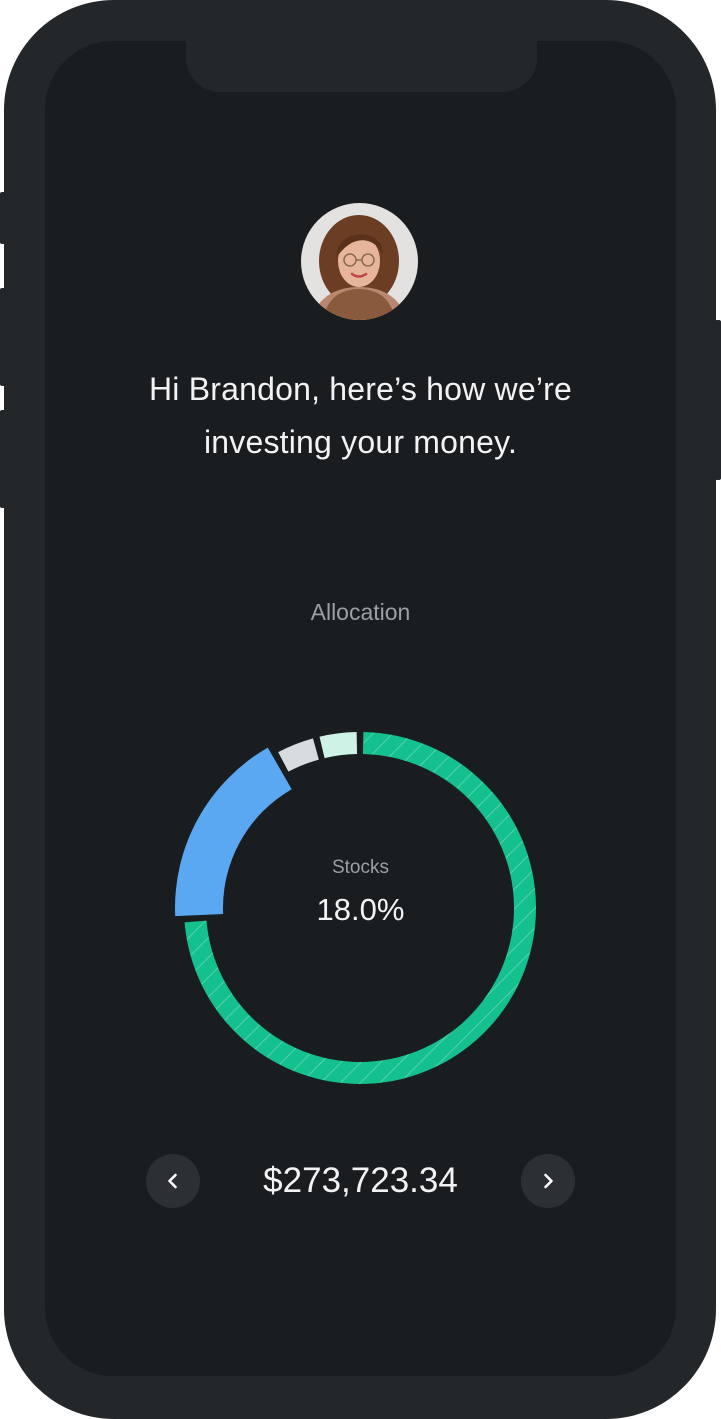 The height and width of the screenshot is (1419, 721). What do you see at coordinates (3, 459) in the screenshot?
I see `phone-volume-down-button` at bounding box center [3, 459].